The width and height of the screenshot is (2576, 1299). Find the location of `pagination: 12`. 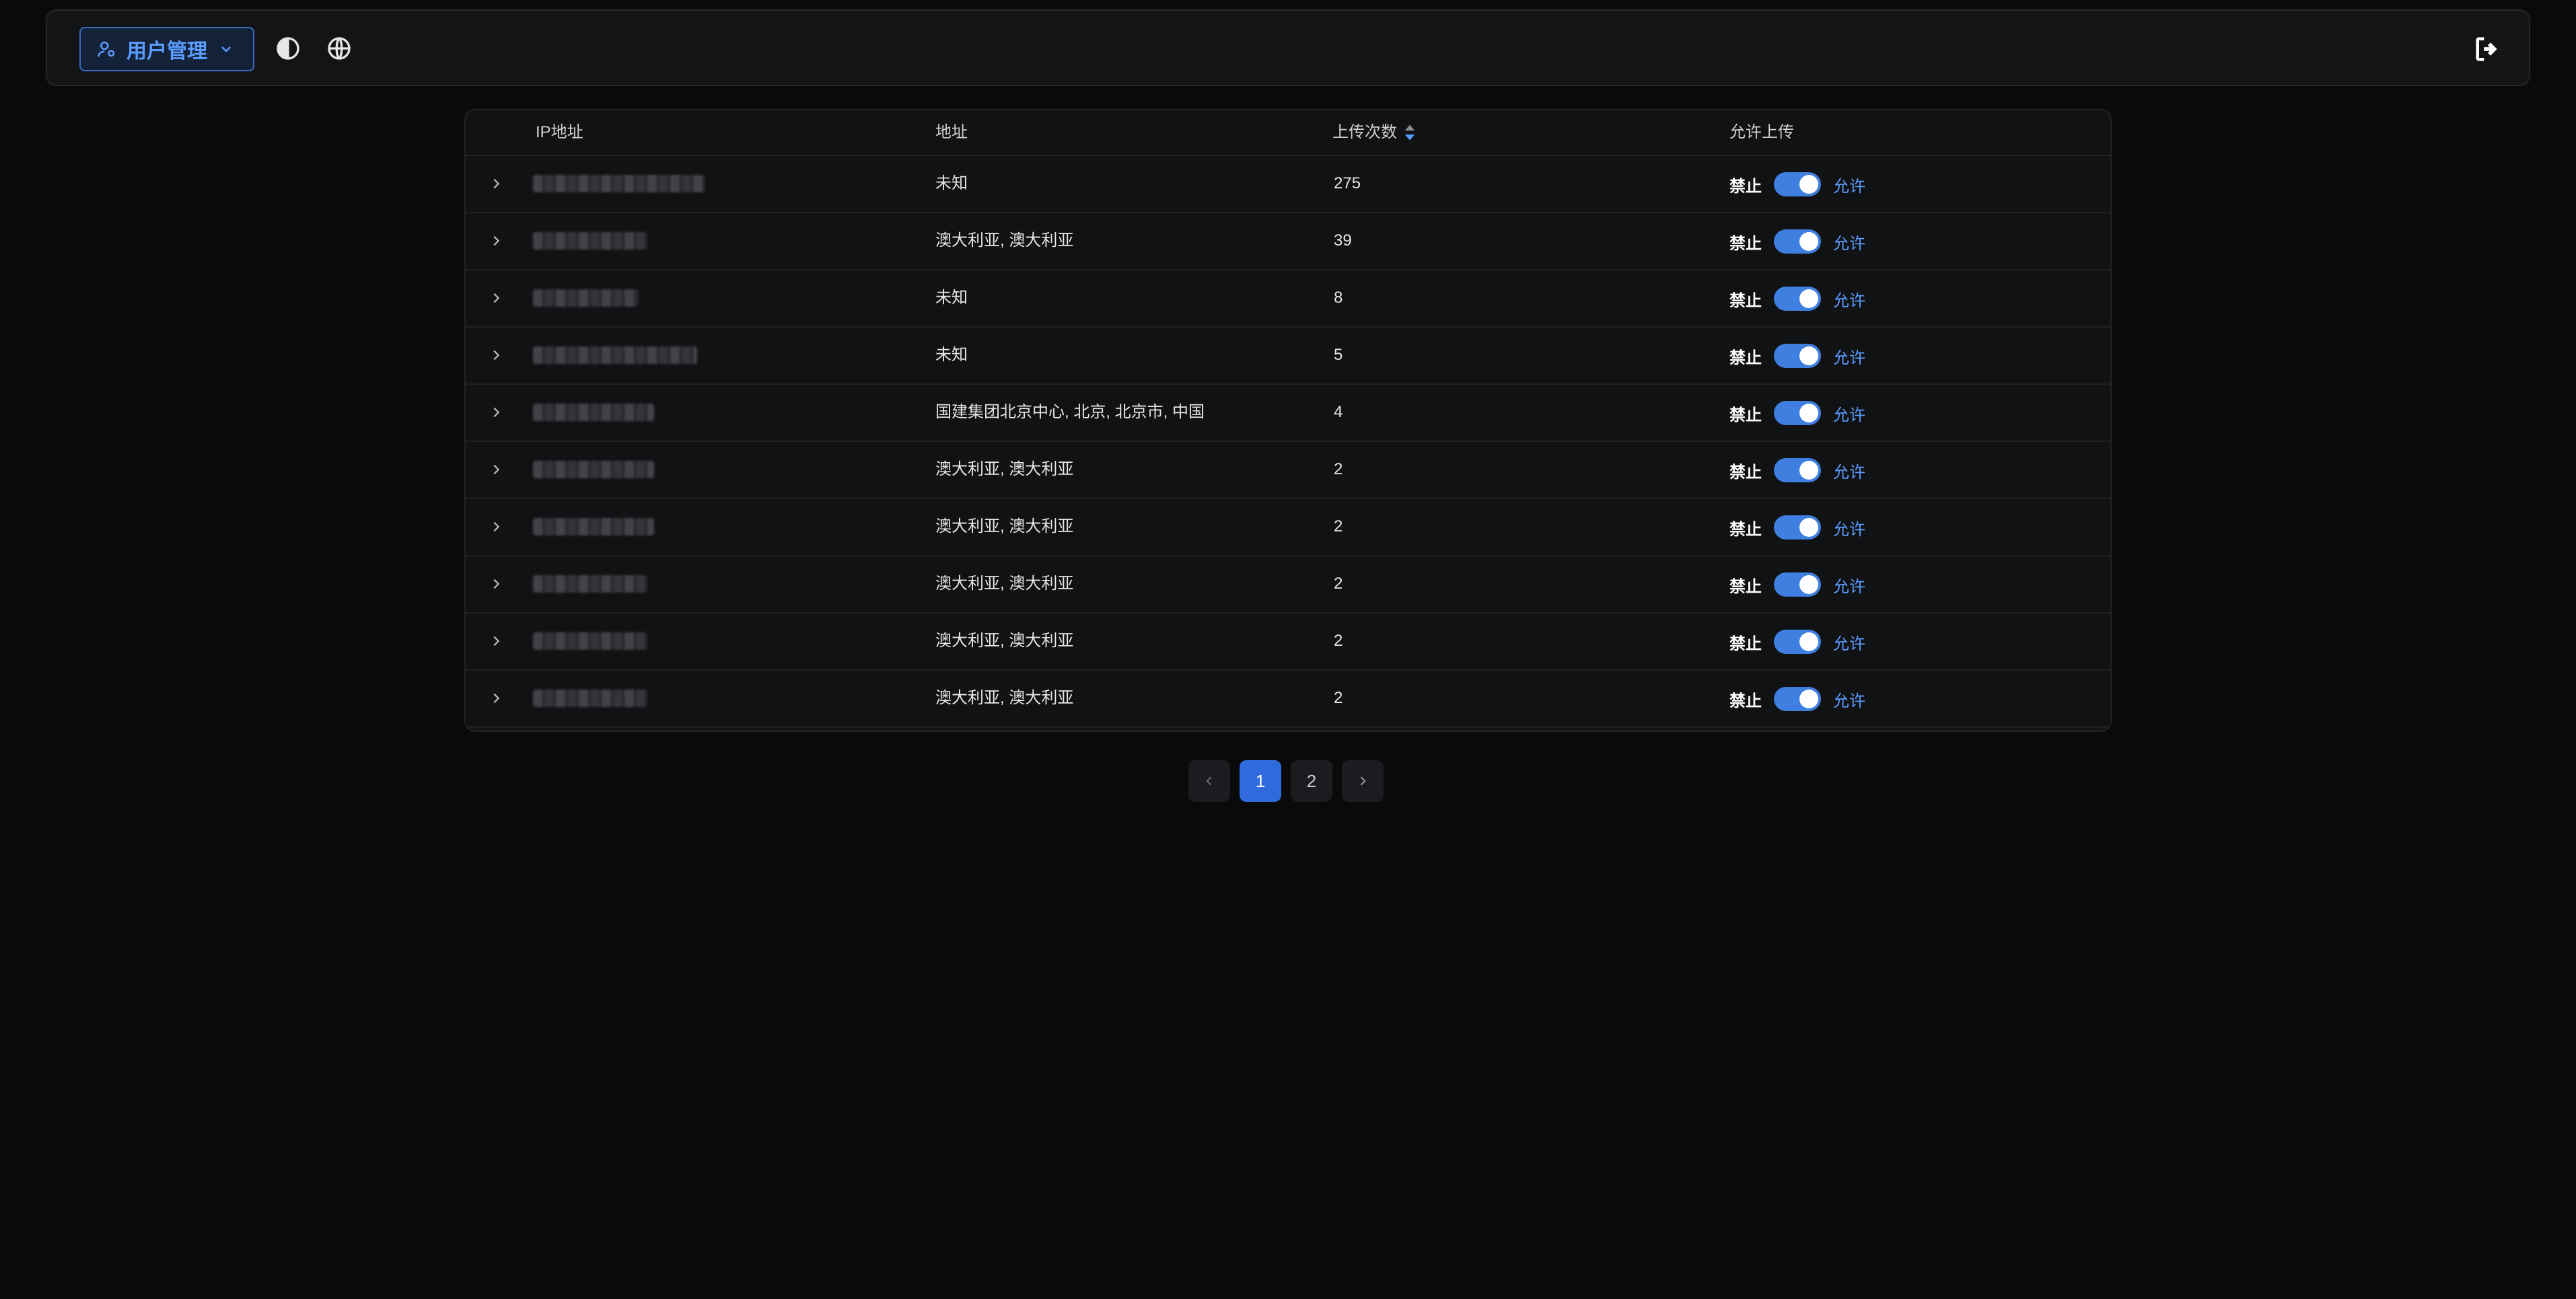

pagination: 12 is located at coordinates (1286, 781).